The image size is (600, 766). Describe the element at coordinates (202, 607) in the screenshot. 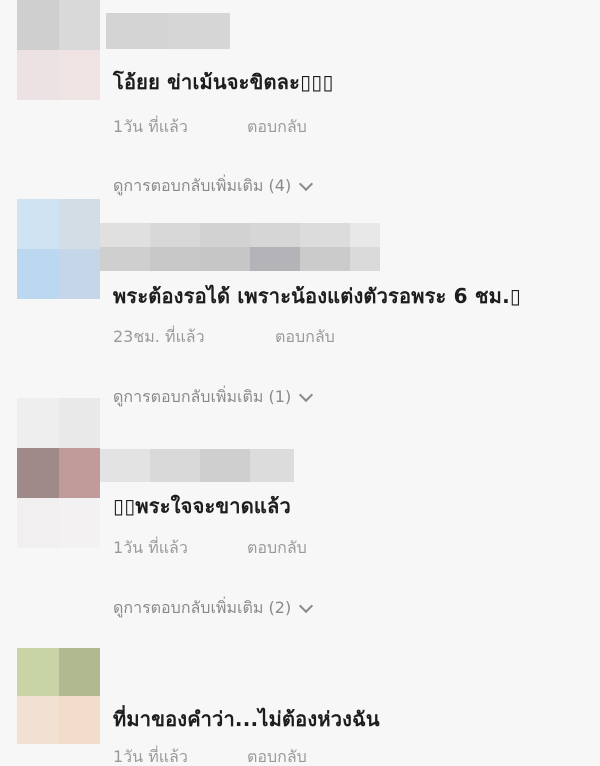

I see `view-more-replies-label: ดูการตอบกลับเพิ่มเติม (2)` at that location.